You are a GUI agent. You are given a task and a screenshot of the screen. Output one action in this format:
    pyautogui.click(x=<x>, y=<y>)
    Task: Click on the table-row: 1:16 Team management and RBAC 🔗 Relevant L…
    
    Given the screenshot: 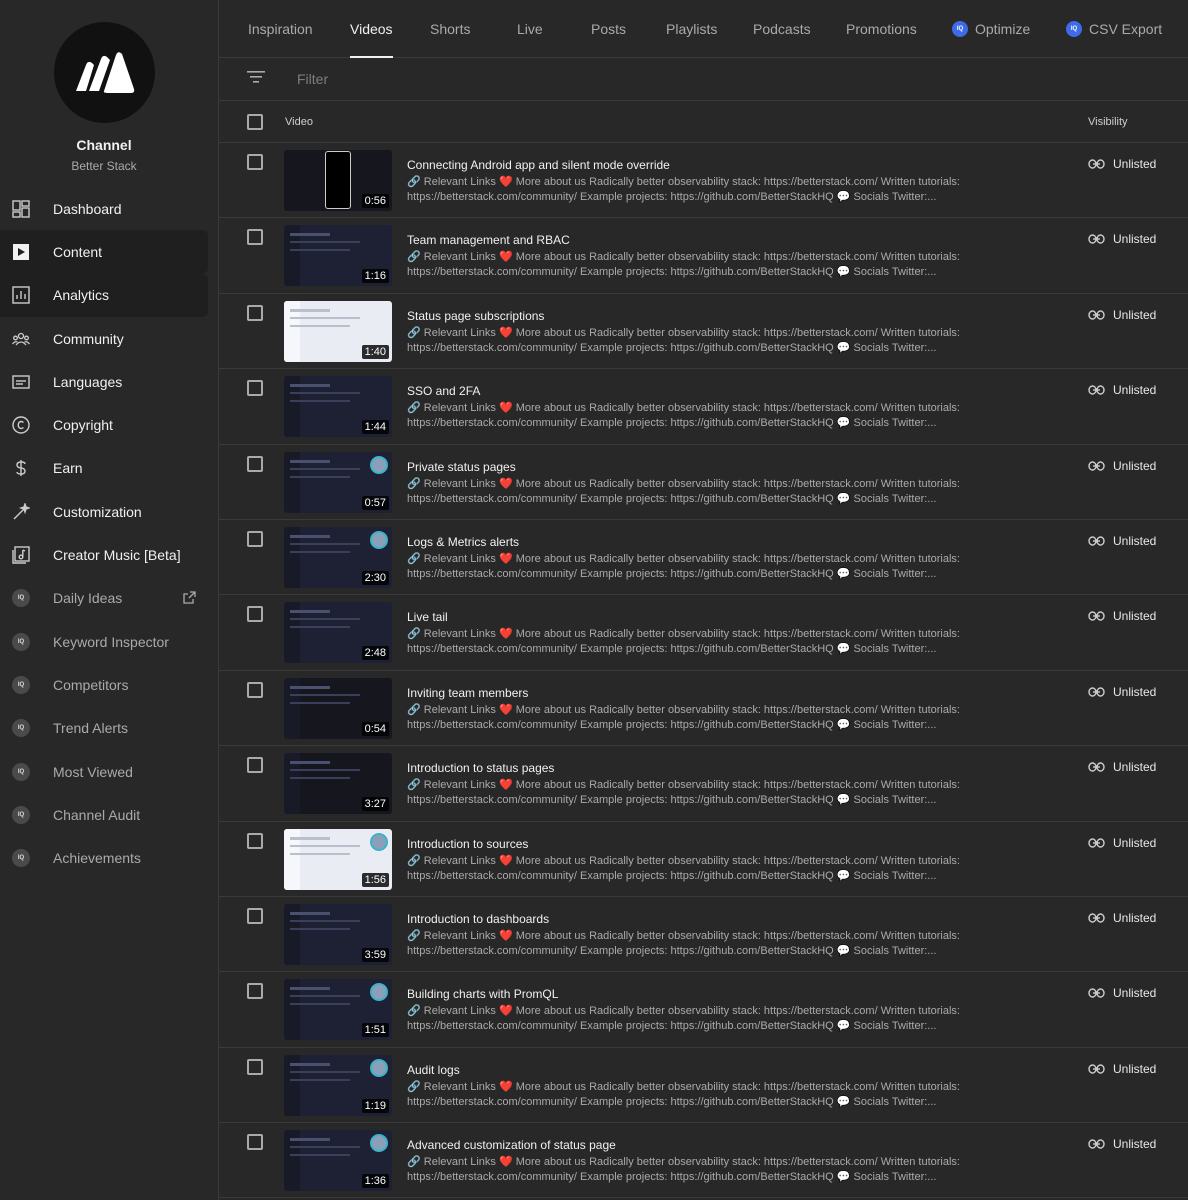 What is the action you would take?
    pyautogui.click(x=703, y=256)
    